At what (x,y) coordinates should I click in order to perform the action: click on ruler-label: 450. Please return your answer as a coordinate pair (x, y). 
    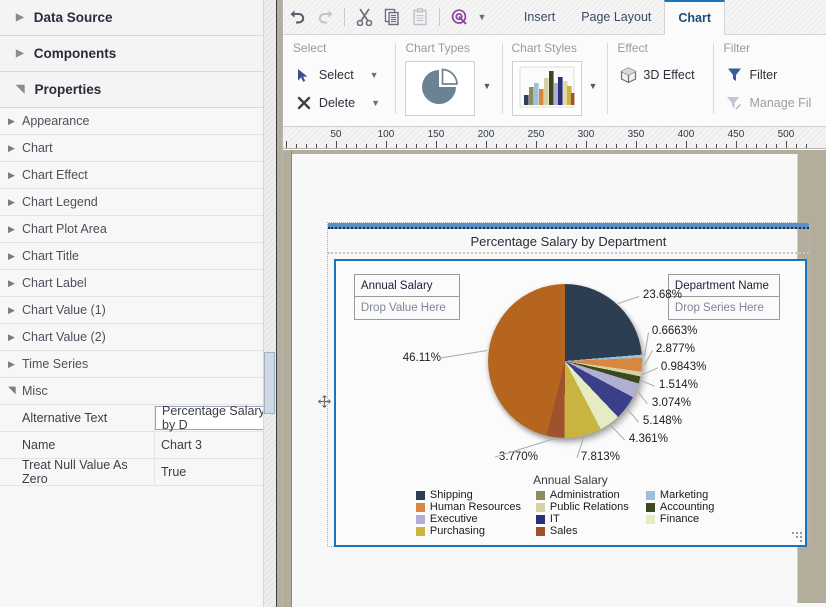
    Looking at the image, I should click on (736, 134).